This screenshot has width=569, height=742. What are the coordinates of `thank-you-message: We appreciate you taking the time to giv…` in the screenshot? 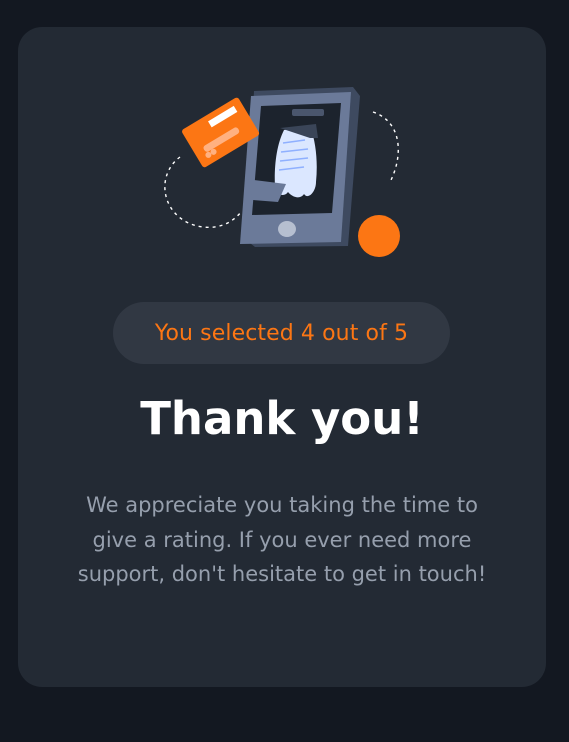 It's located at (282, 539).